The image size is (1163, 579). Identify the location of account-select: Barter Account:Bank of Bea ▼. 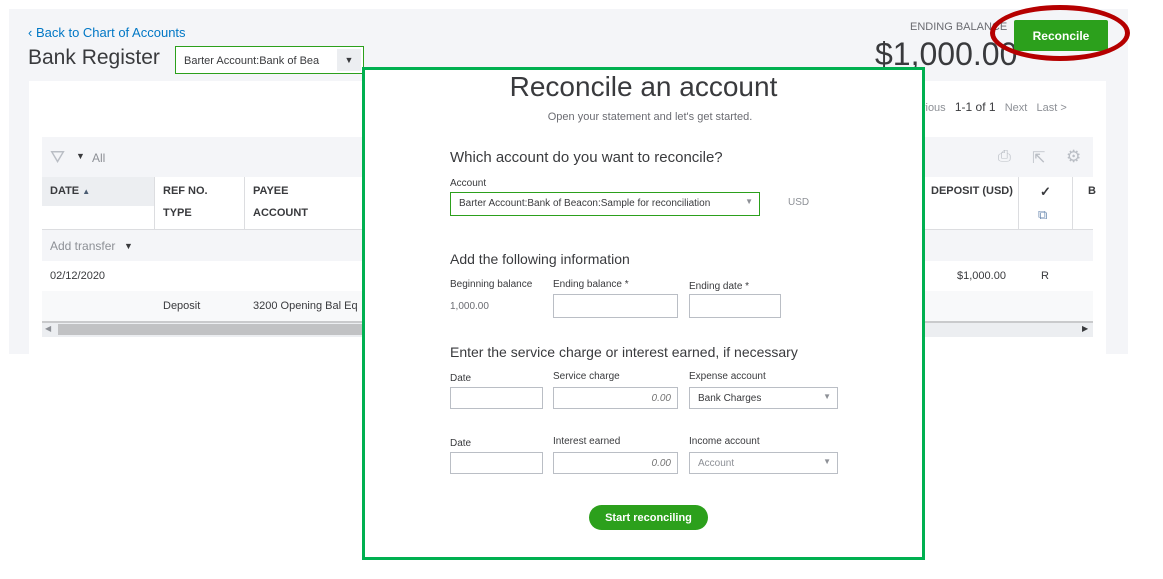
(269, 60).